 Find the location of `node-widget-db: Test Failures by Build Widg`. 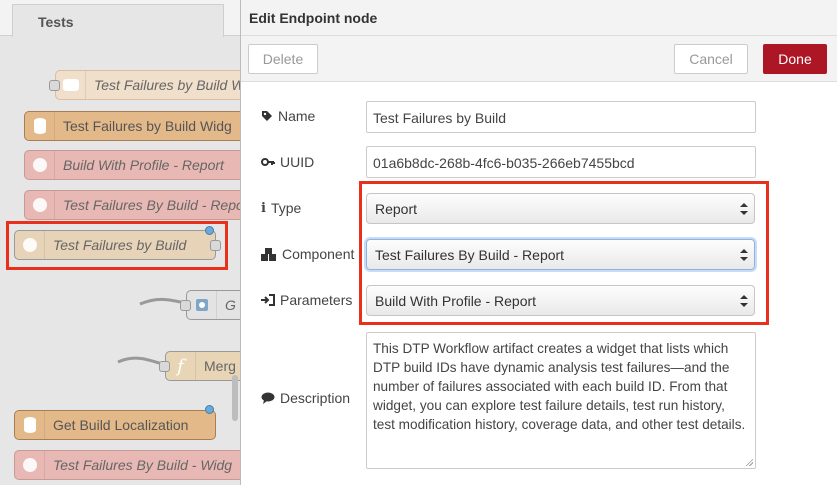

node-widget-db: Test Failures by Build Widg is located at coordinates (132, 126).